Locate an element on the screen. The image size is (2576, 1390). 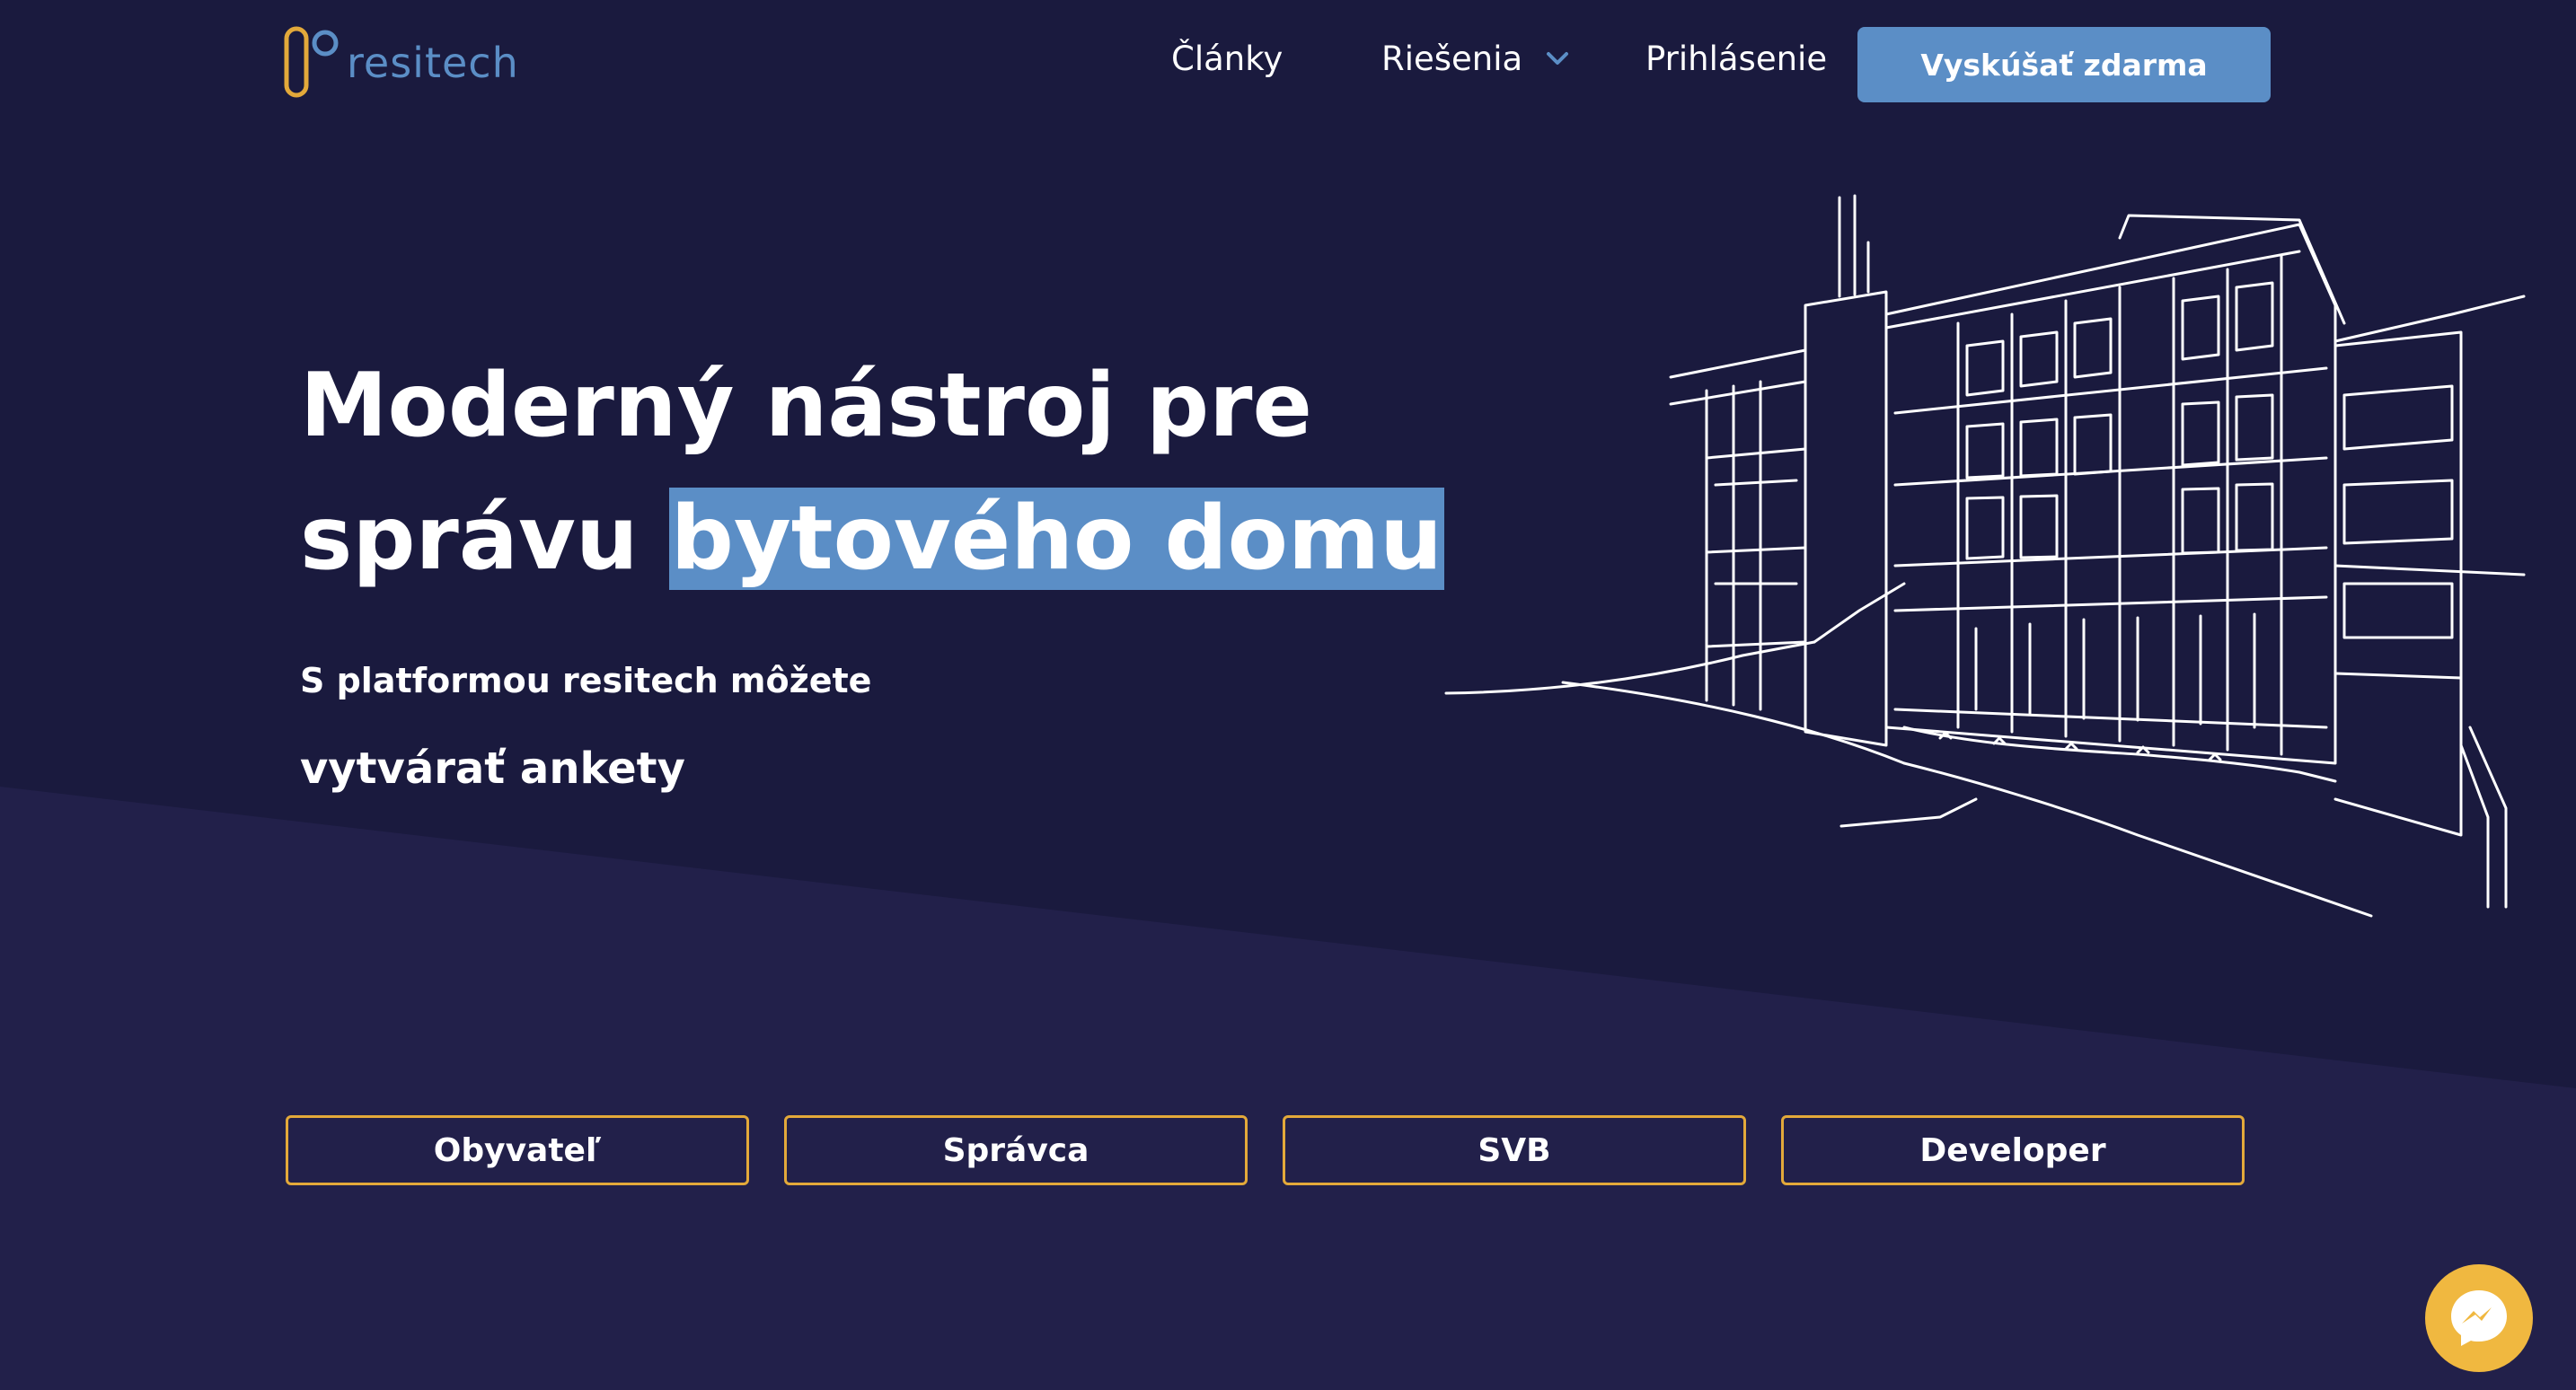
nav-solutions: Riešenia is located at coordinates (1475, 59).